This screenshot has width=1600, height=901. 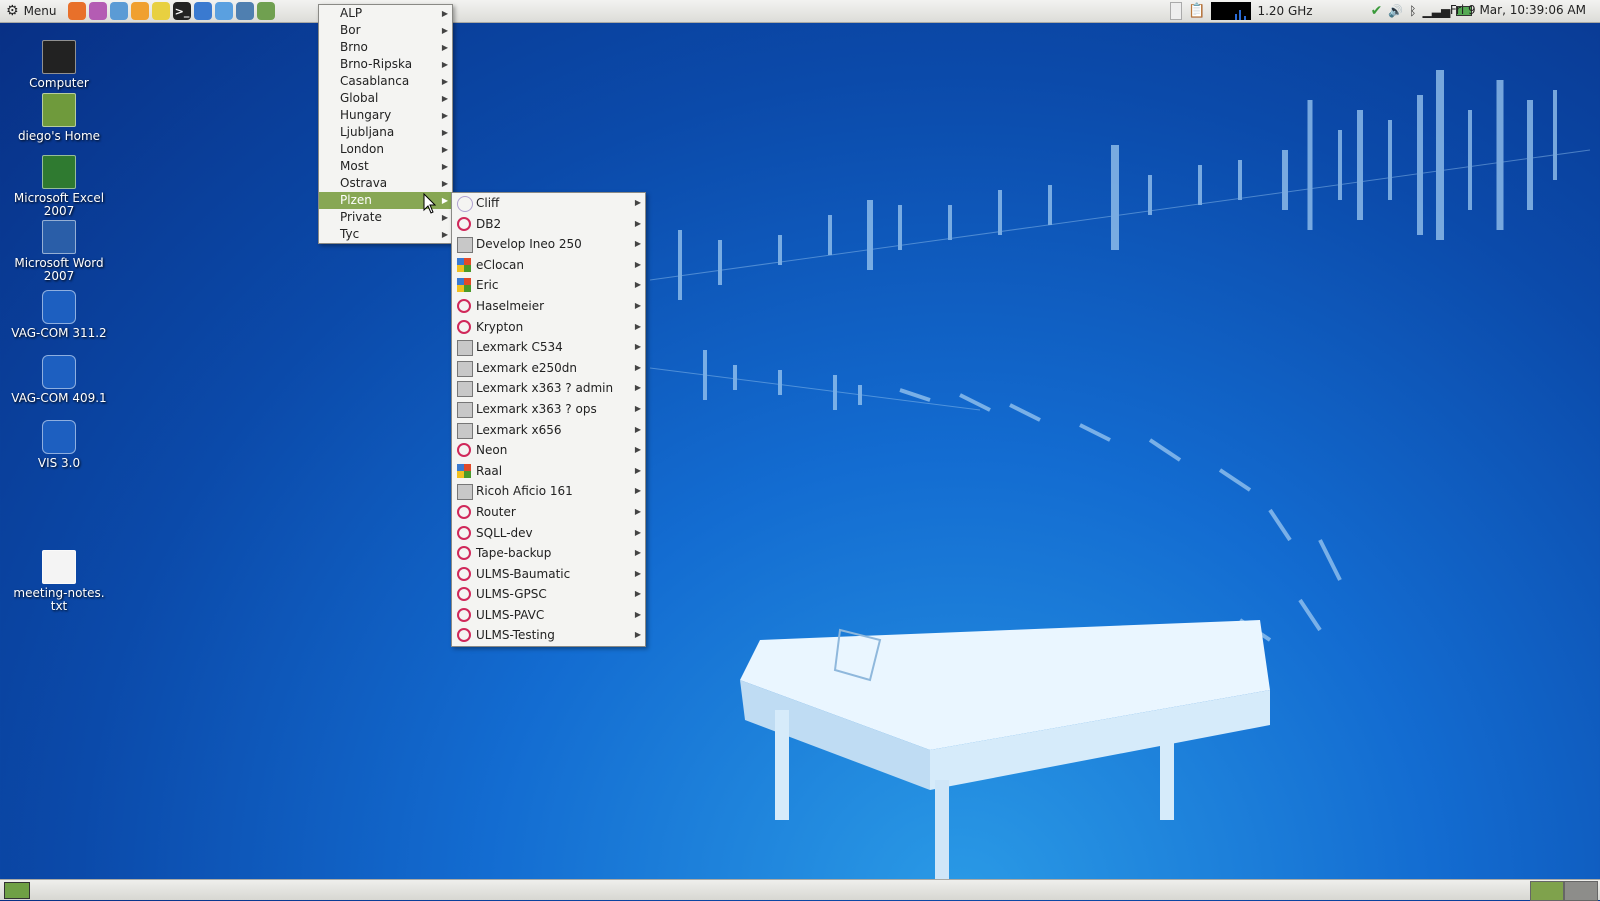 What do you see at coordinates (385, 81) in the screenshot?
I see `menu-item-casablanca: Casablanca ▶` at bounding box center [385, 81].